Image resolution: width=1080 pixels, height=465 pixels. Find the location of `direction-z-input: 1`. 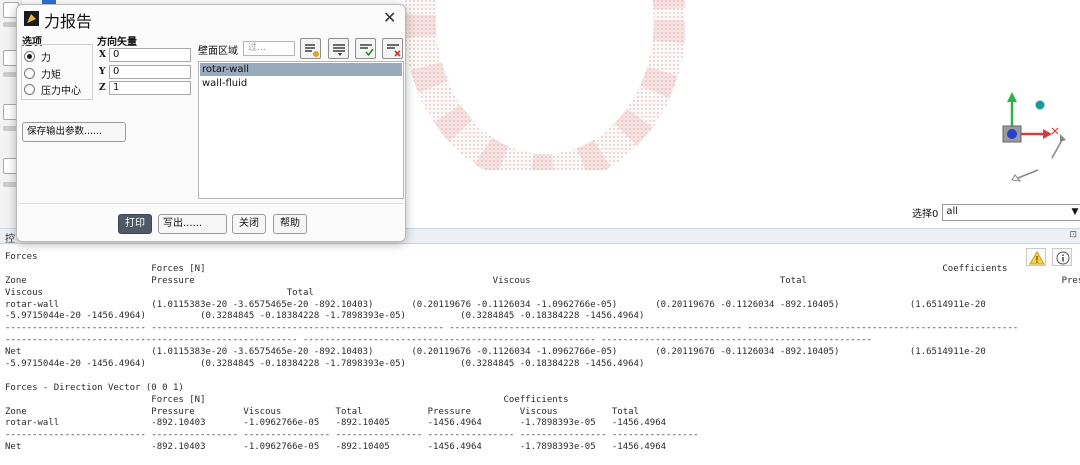

direction-z-input: 1 is located at coordinates (150, 88).